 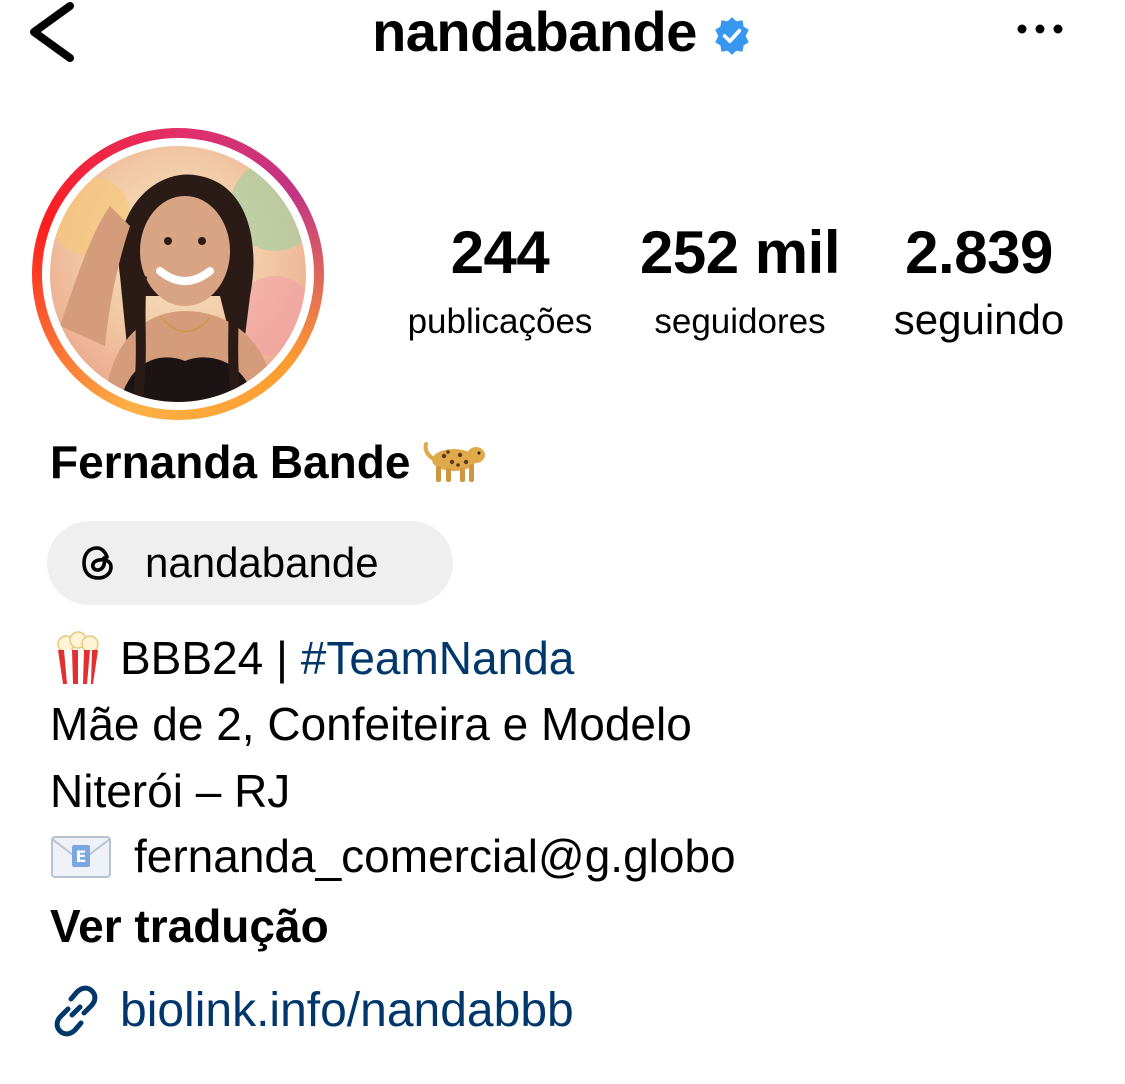 I want to click on svg-text: E, so click(x=81, y=856).